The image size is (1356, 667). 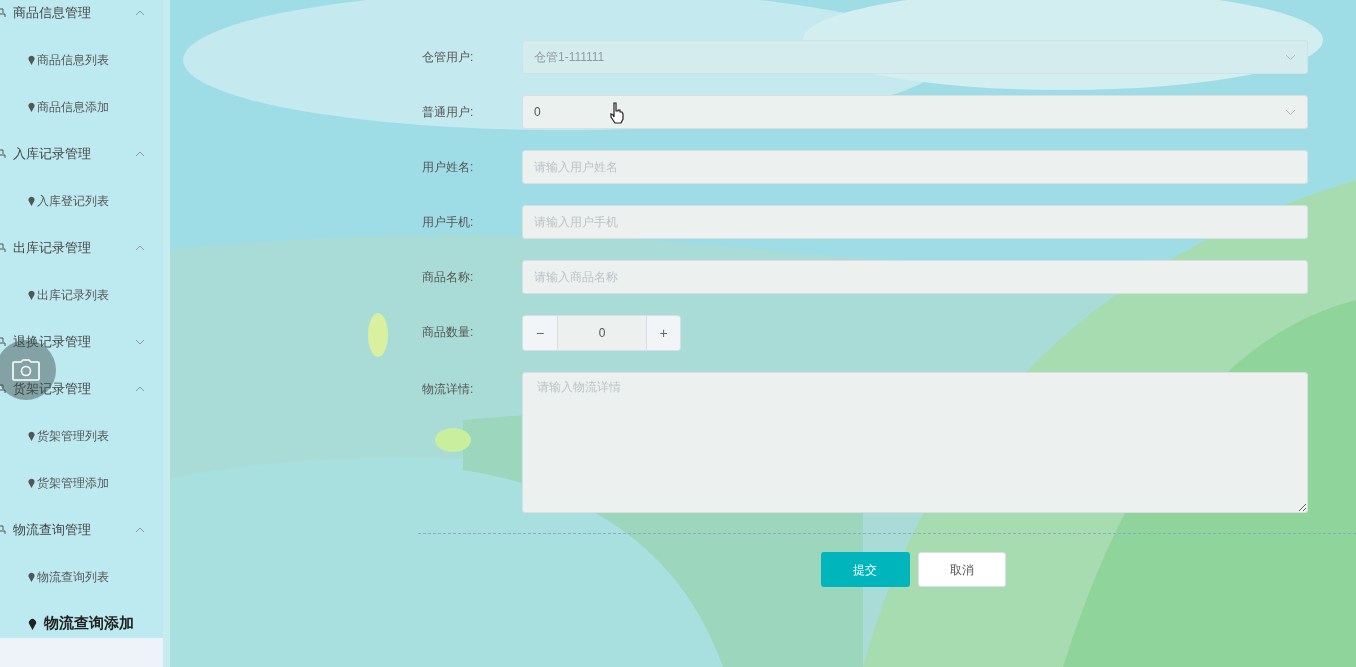 What do you see at coordinates (74, 153) in the screenshot?
I see `menu-group-title: 入库记录管理` at bounding box center [74, 153].